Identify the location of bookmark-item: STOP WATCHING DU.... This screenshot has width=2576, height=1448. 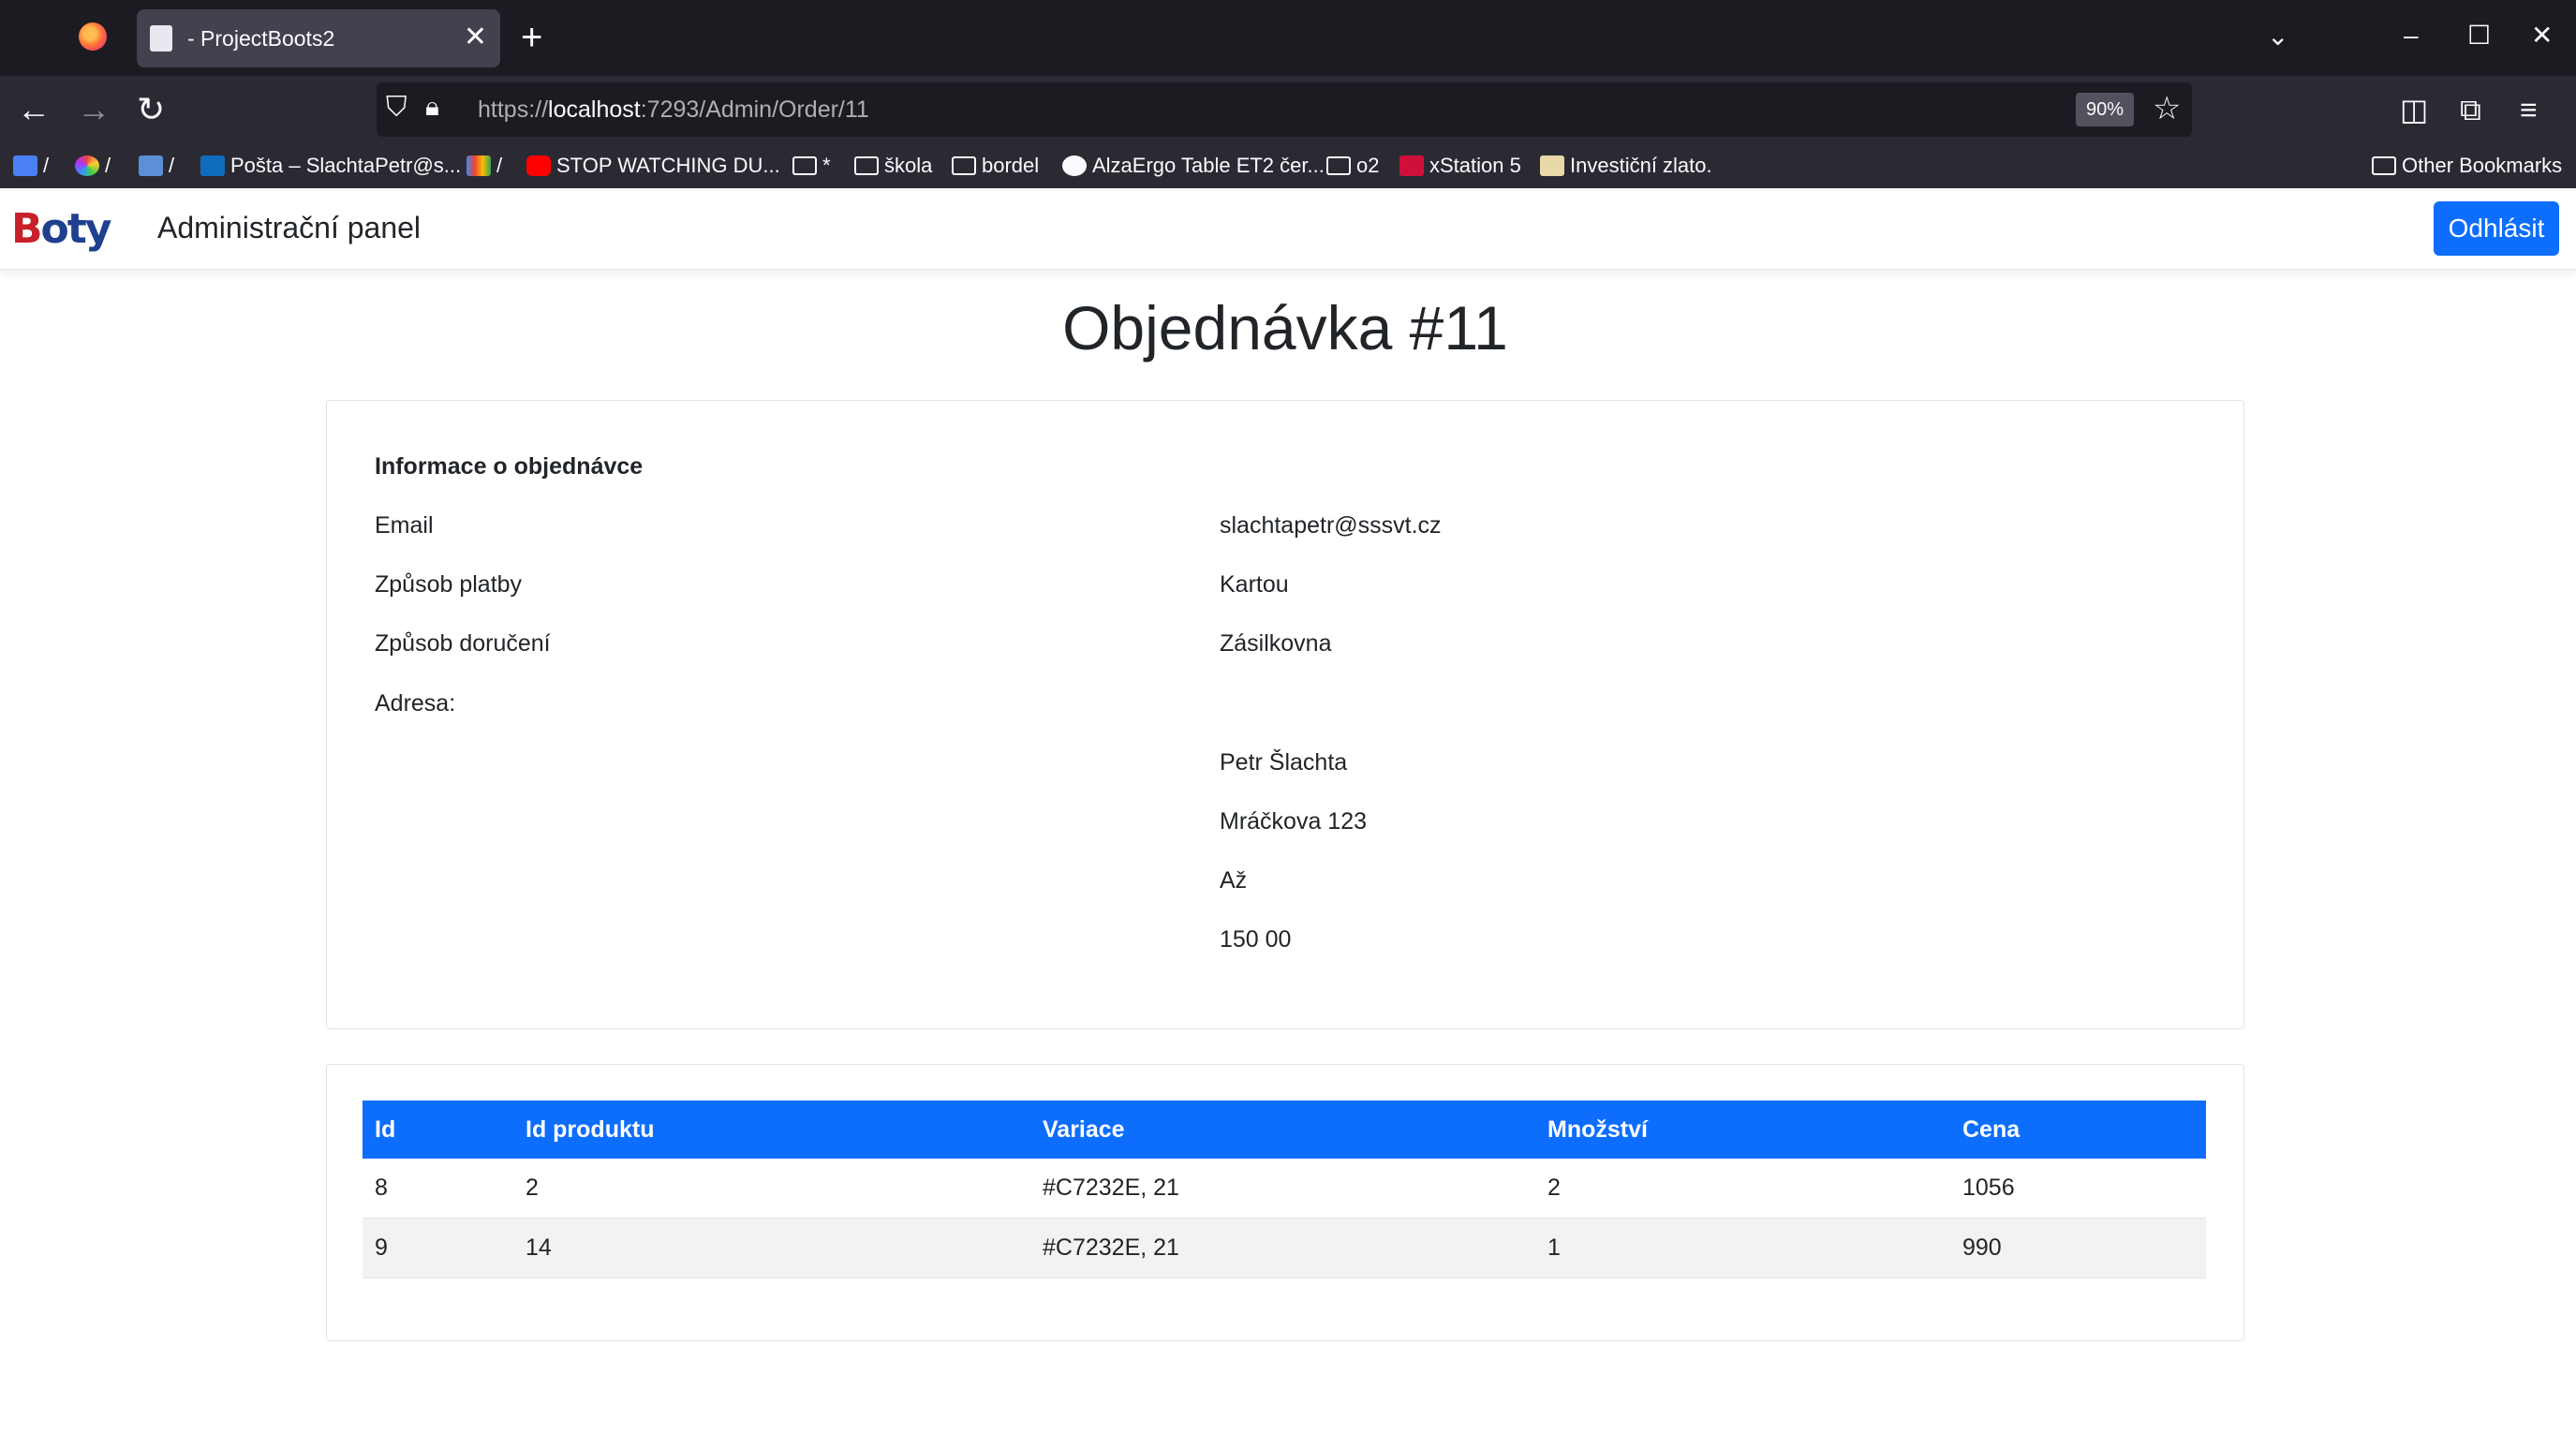
(653, 166).